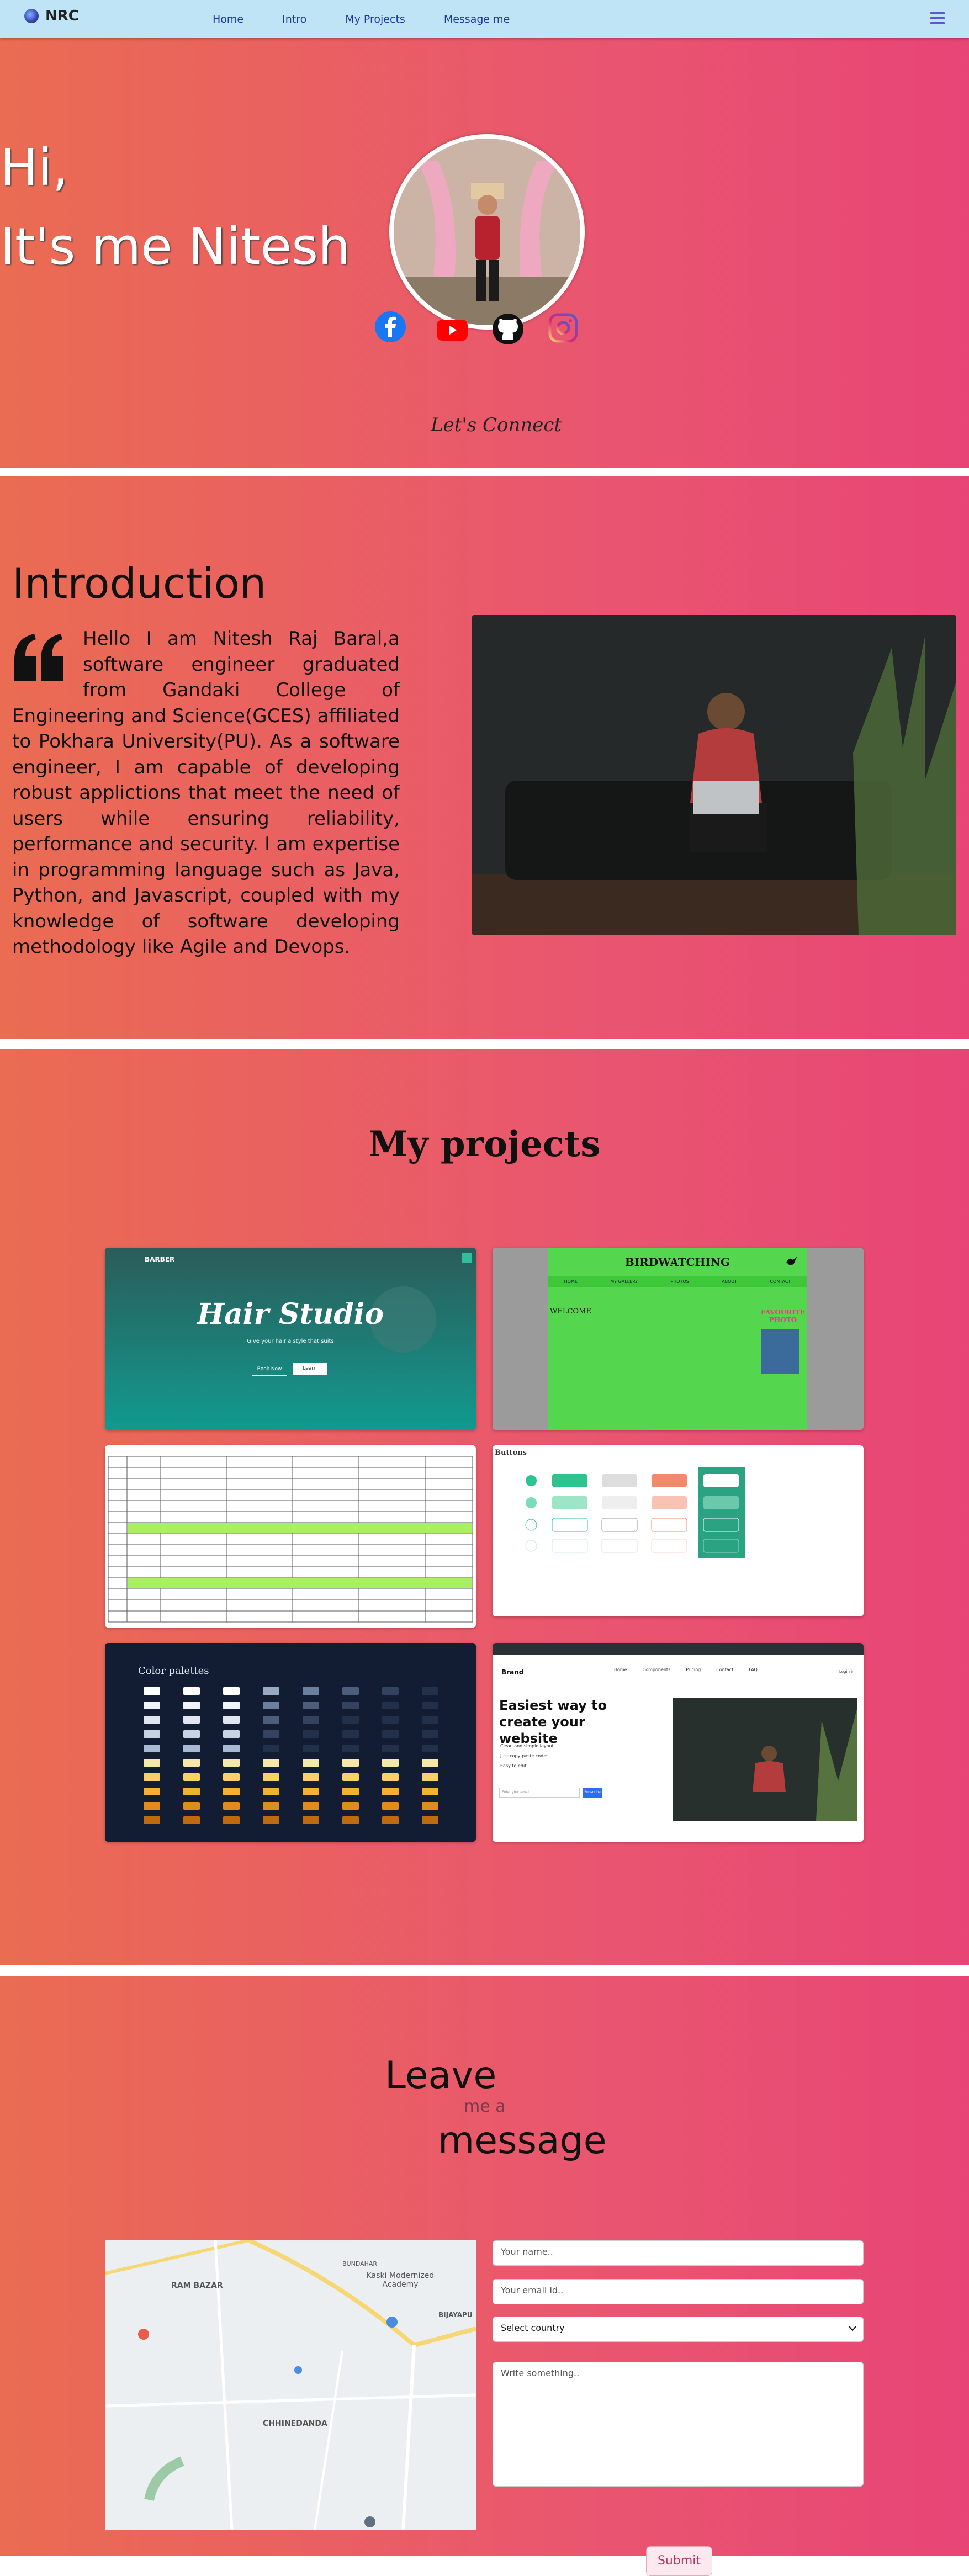 The height and width of the screenshot is (2576, 969). What do you see at coordinates (725, 1669) in the screenshot?
I see `landing-nav-item: Contact` at bounding box center [725, 1669].